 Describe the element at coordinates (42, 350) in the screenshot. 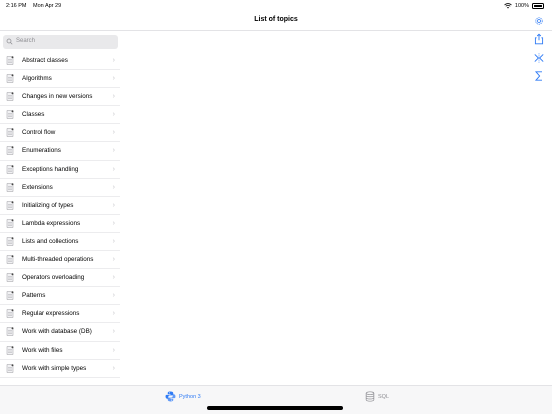

I see `list-item-label: Work with files` at that location.